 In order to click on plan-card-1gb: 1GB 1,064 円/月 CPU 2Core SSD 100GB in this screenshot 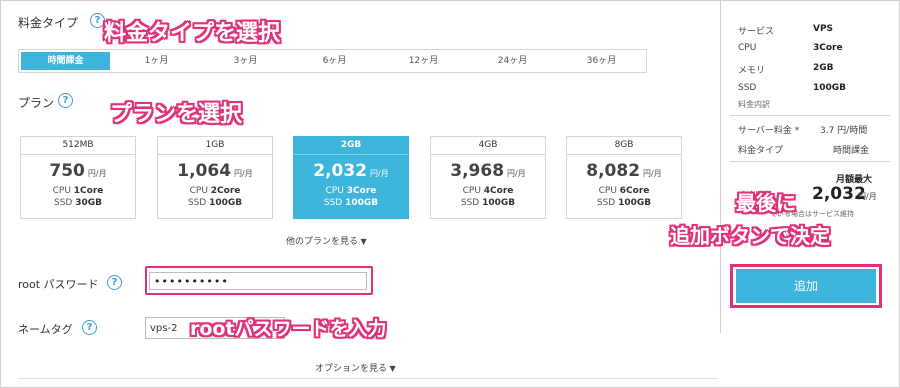, I will do `click(215, 177)`.